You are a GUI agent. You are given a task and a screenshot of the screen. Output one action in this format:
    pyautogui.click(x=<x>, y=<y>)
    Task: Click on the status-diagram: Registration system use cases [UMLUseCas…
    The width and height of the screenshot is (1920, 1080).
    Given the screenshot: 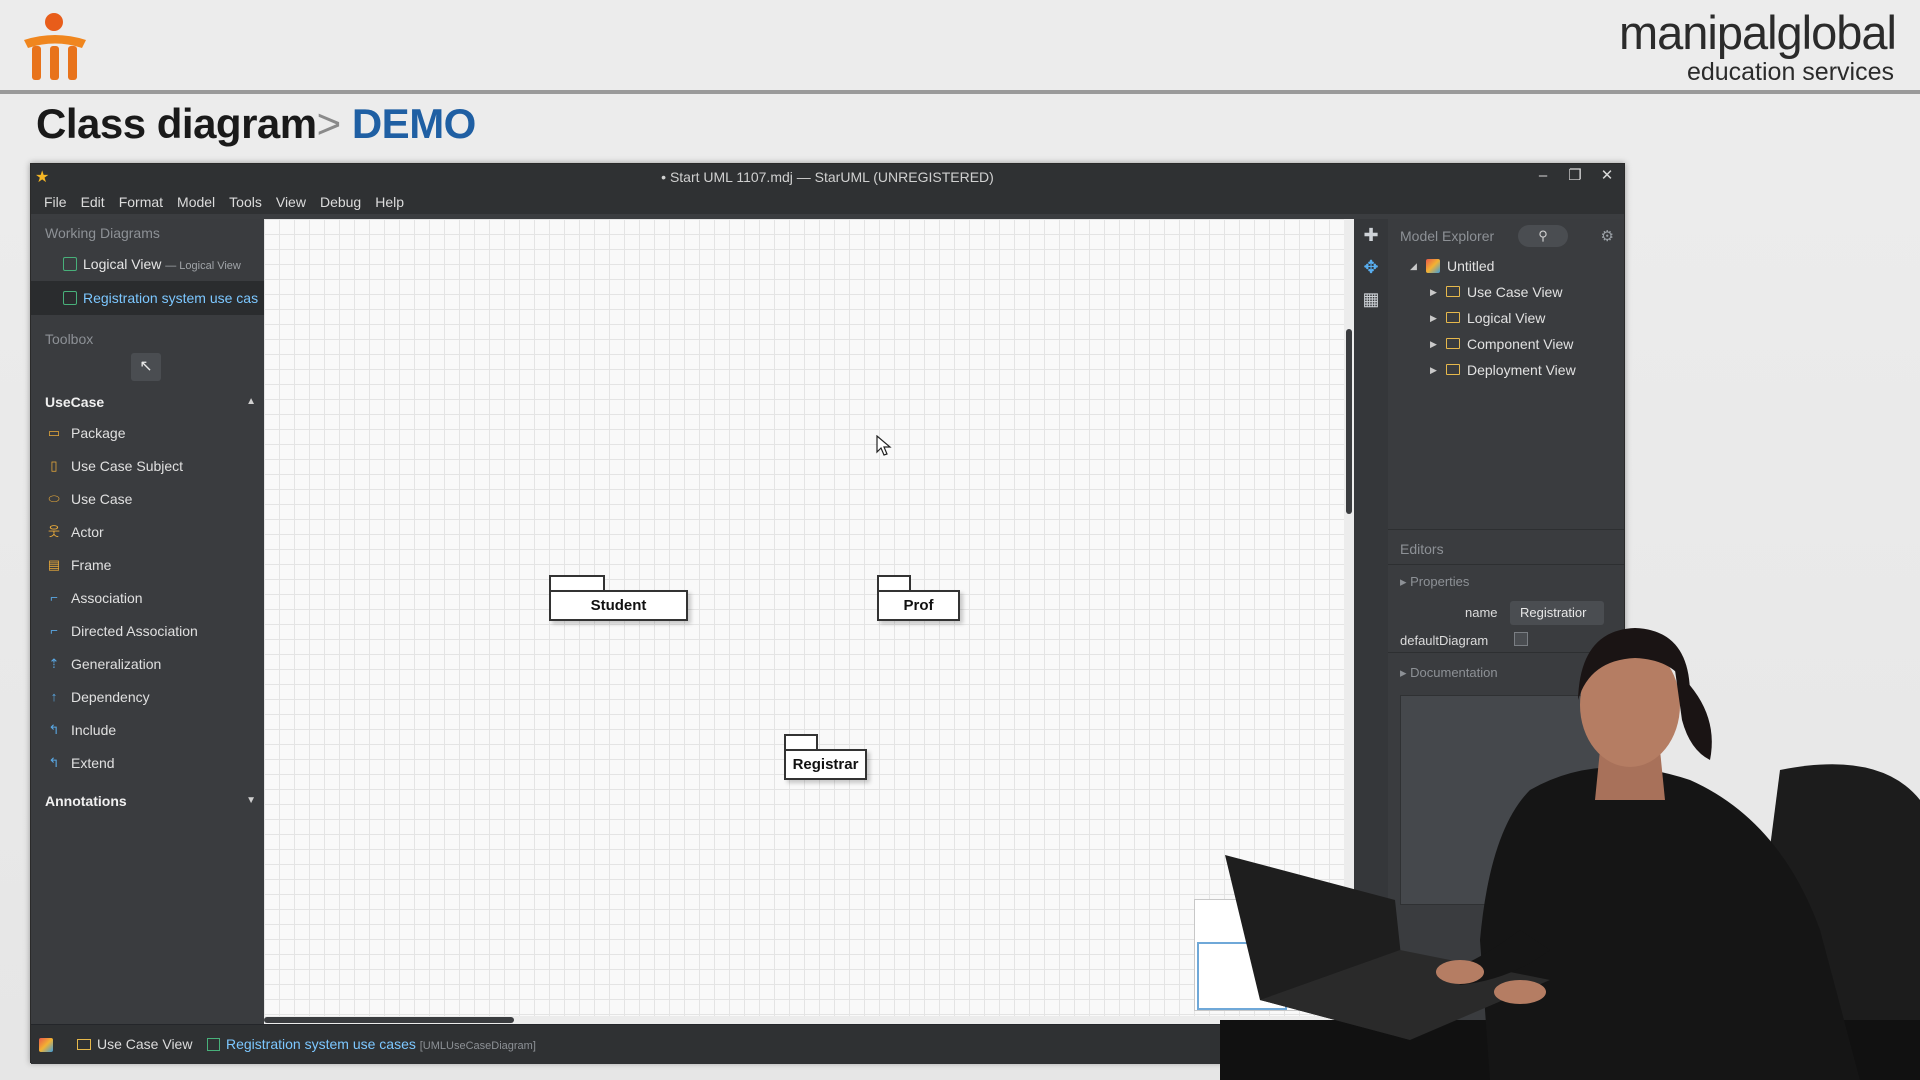 What is the action you would take?
    pyautogui.click(x=371, y=1044)
    